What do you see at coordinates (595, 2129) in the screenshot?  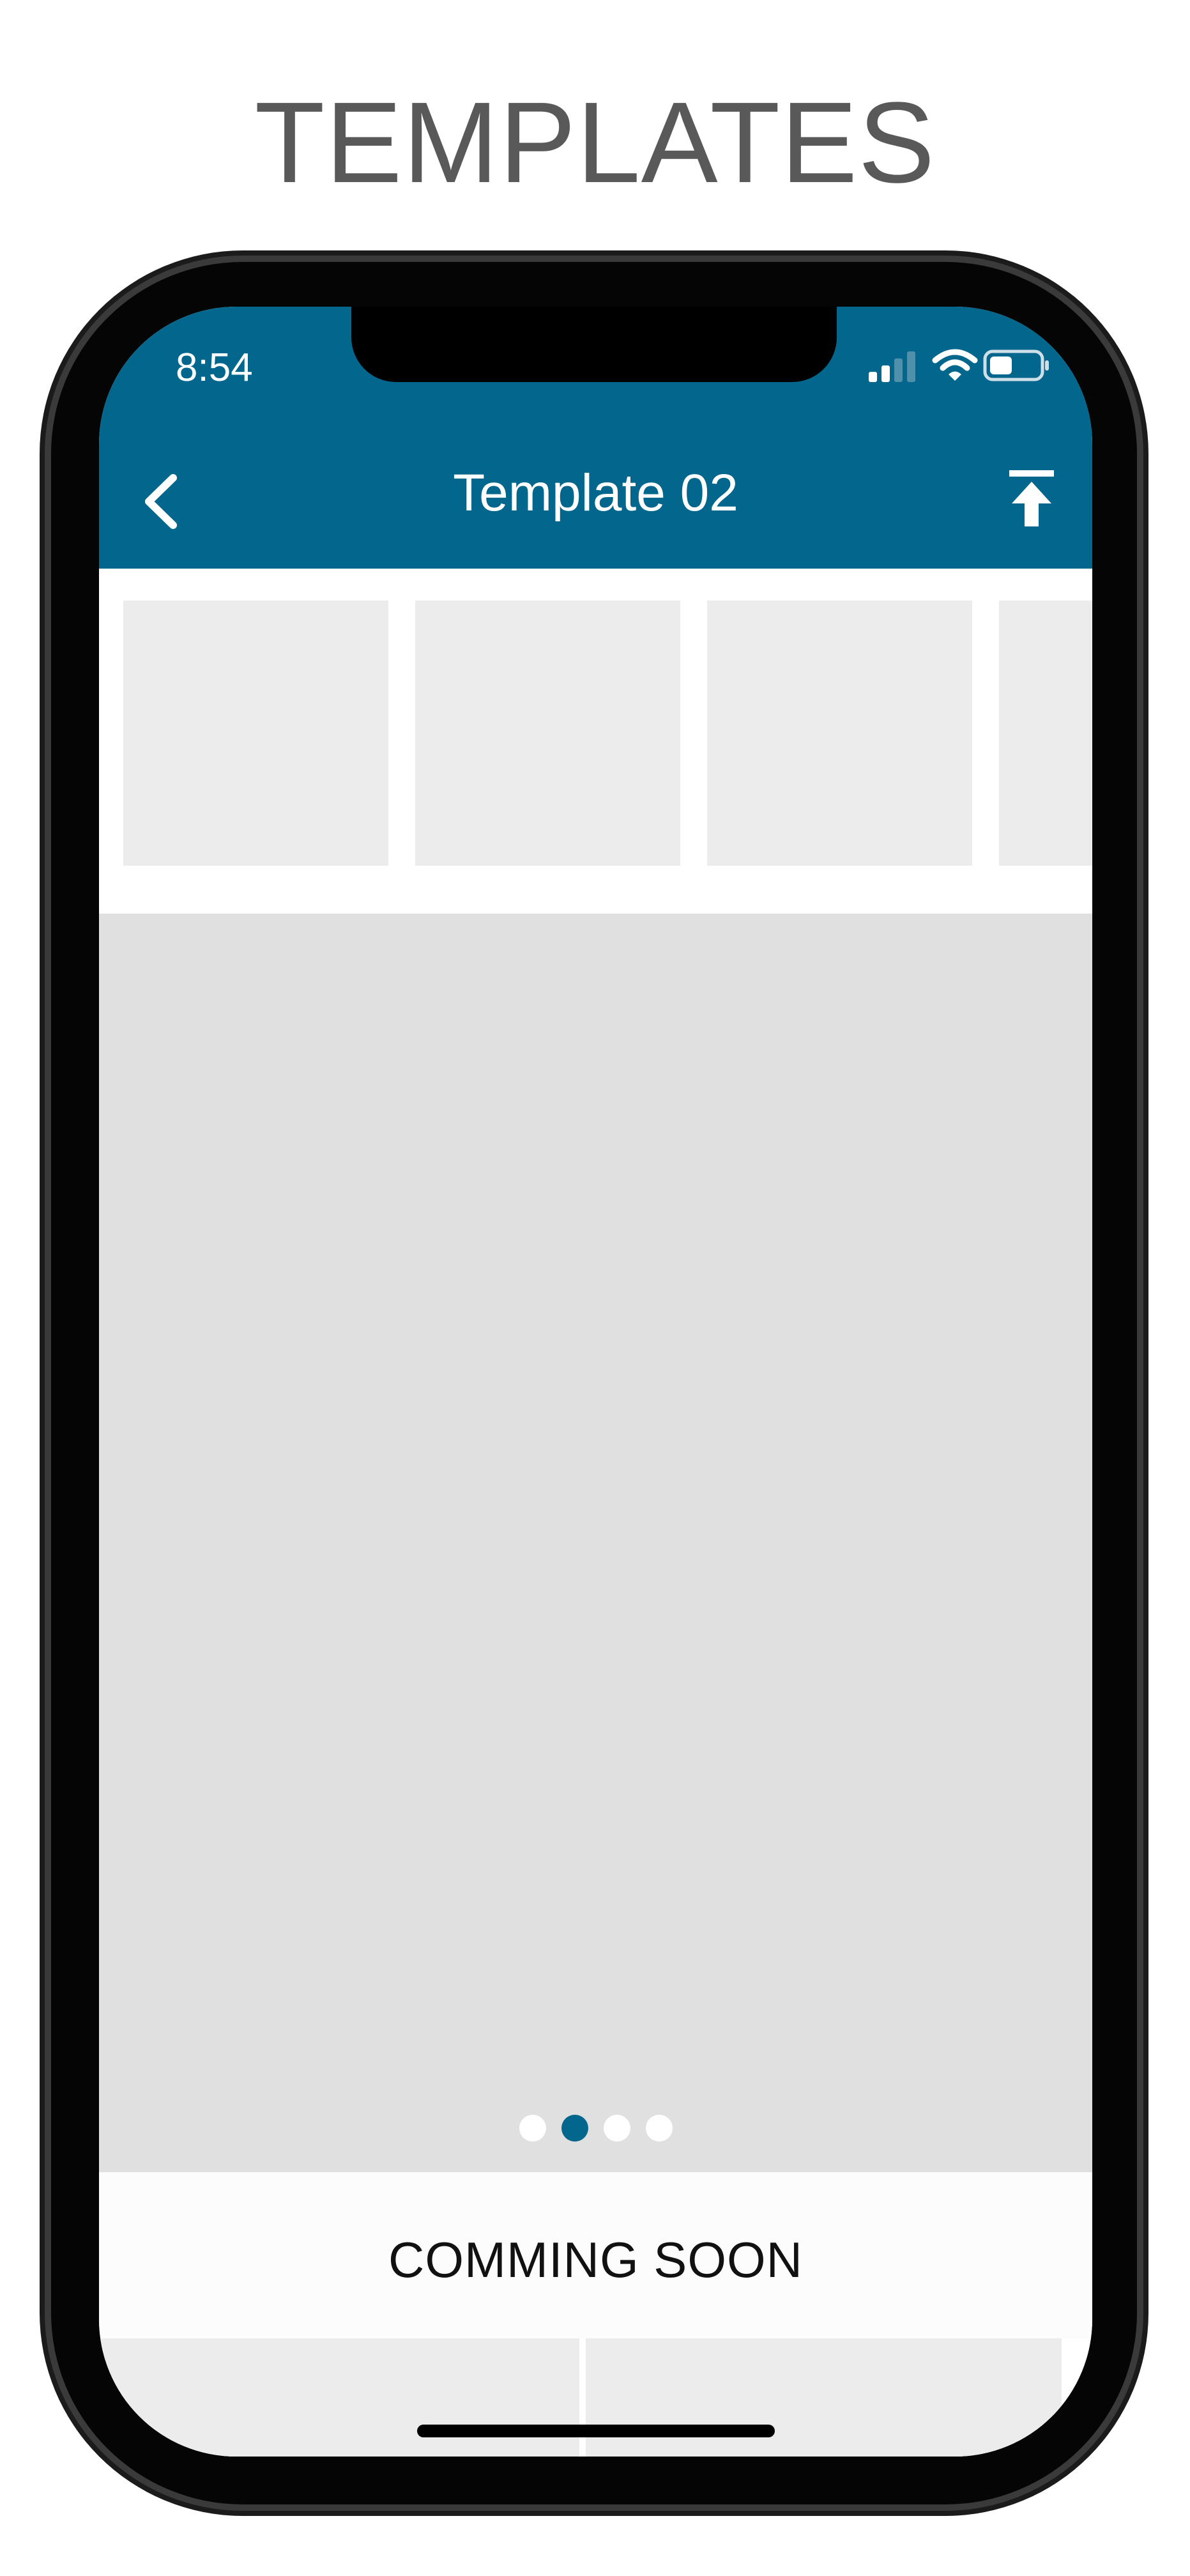 I see `page-indicator` at bounding box center [595, 2129].